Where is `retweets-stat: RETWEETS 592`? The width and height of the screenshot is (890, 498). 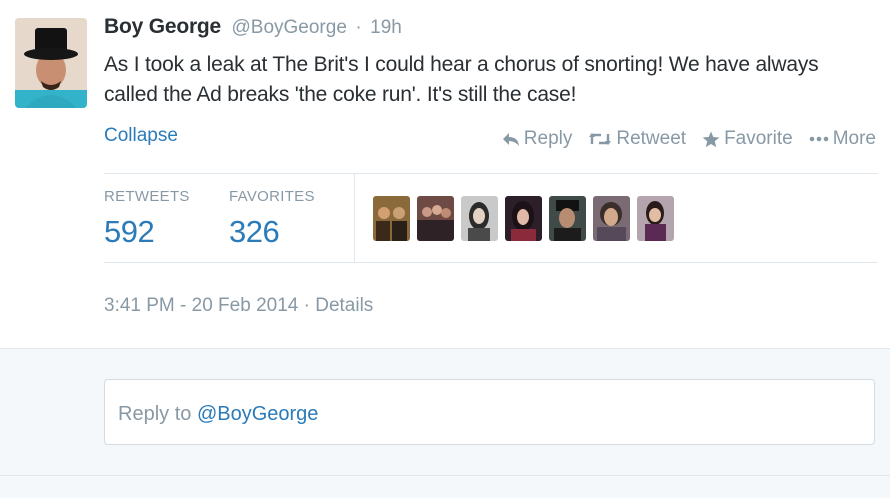
retweets-stat: RETWEETS 592 is located at coordinates (147, 219).